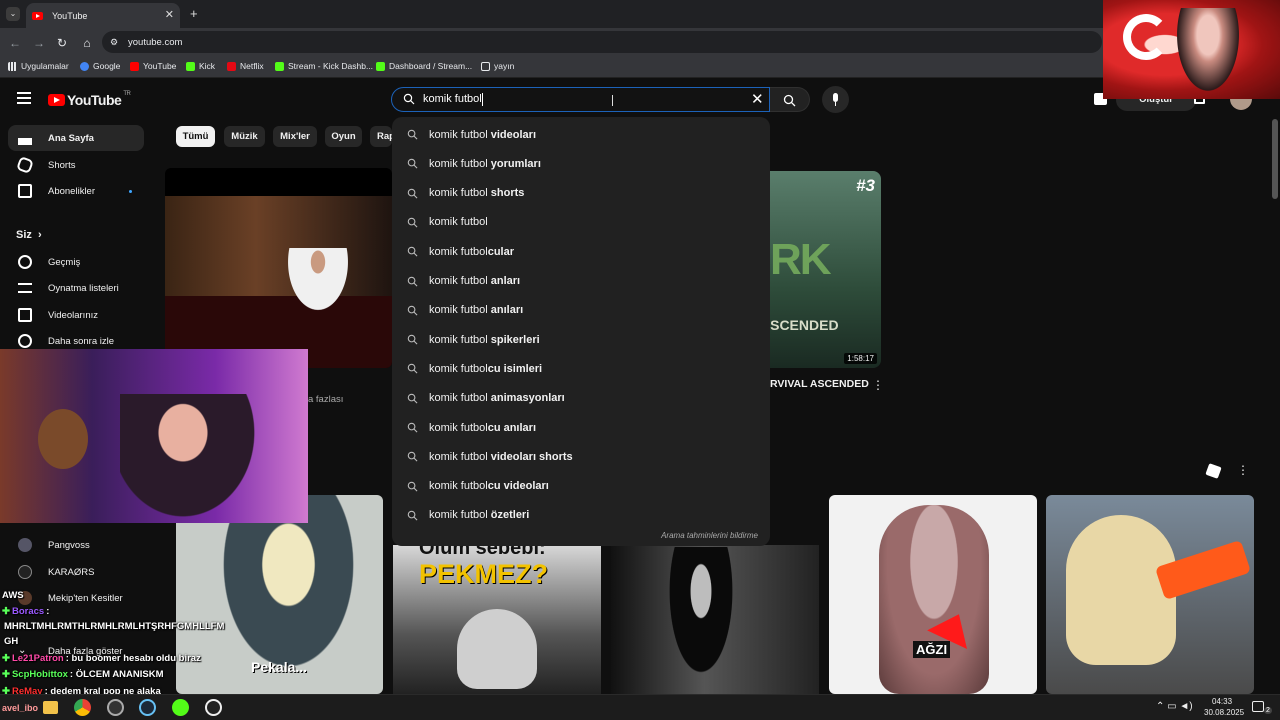 This screenshot has height=720, width=1280. Describe the element at coordinates (860, 358) in the screenshot. I see `video-duration: 1:58:17` at that location.